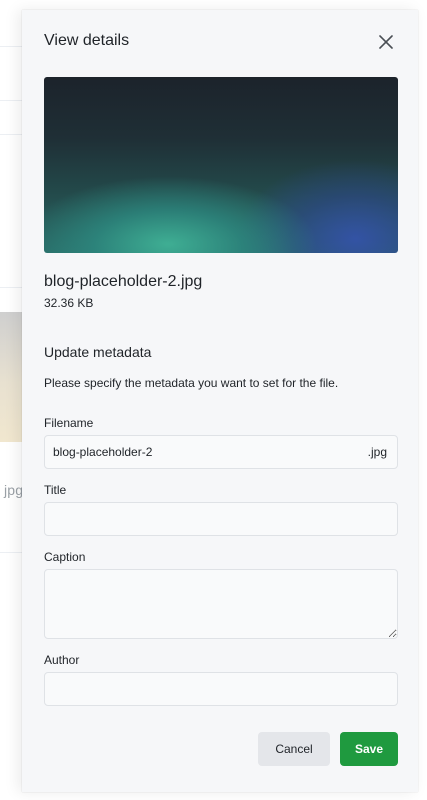  What do you see at coordinates (221, 689) in the screenshot?
I see `author-input` at bounding box center [221, 689].